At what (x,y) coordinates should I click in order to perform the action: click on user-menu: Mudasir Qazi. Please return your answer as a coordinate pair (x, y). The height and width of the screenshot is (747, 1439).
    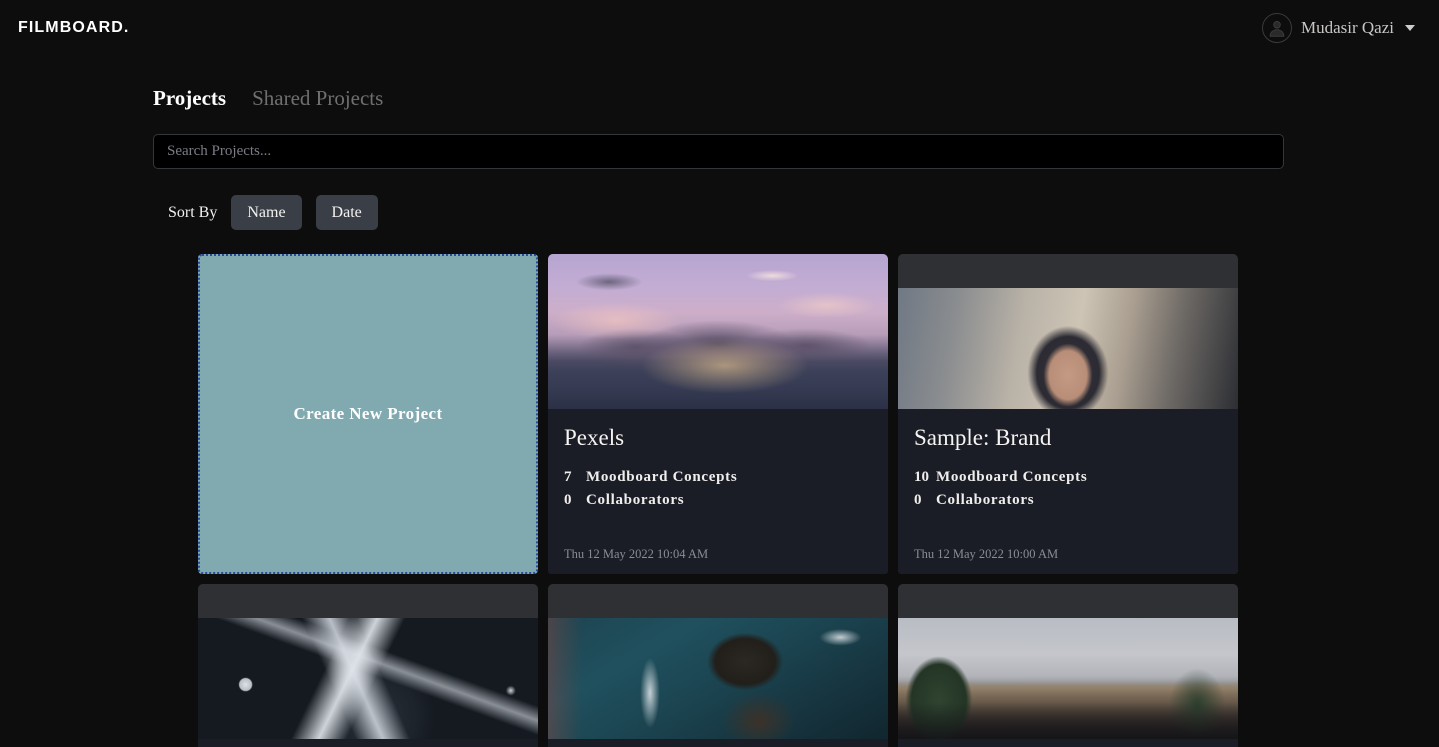
    Looking at the image, I should click on (1338, 28).